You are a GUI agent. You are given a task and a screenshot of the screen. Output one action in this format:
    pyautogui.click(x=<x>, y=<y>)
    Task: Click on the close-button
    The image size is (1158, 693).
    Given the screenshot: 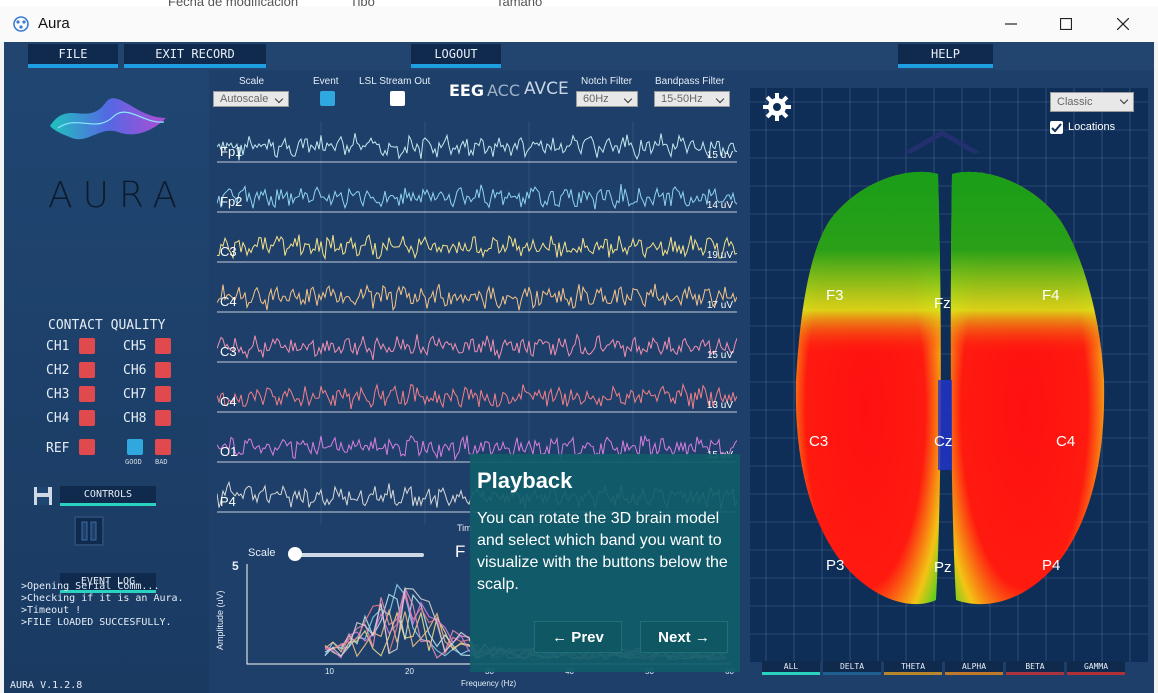 What is the action you would take?
    pyautogui.click(x=1123, y=24)
    